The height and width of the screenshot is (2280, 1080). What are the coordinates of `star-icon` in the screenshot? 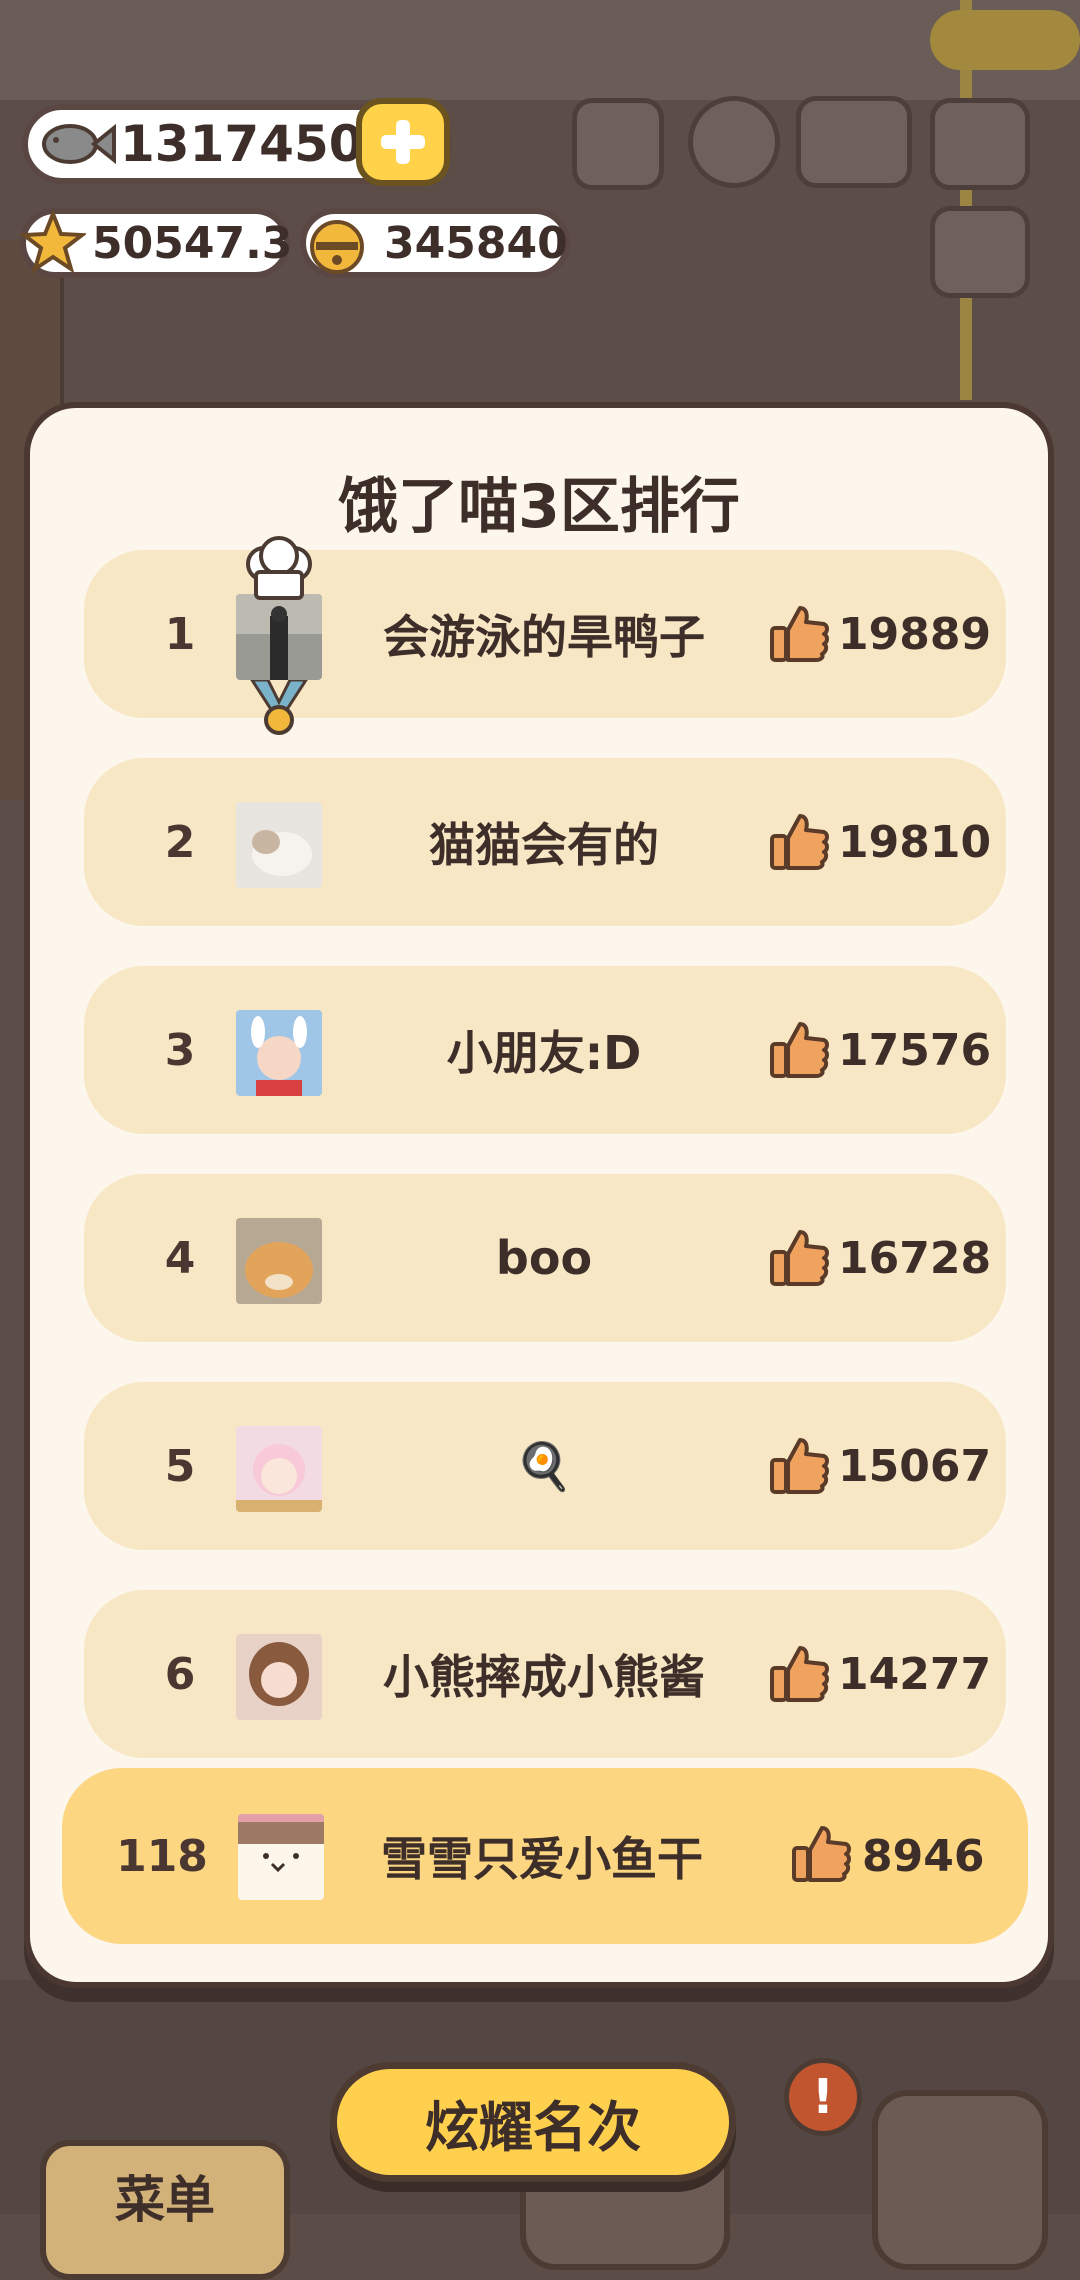 It's located at (53, 242).